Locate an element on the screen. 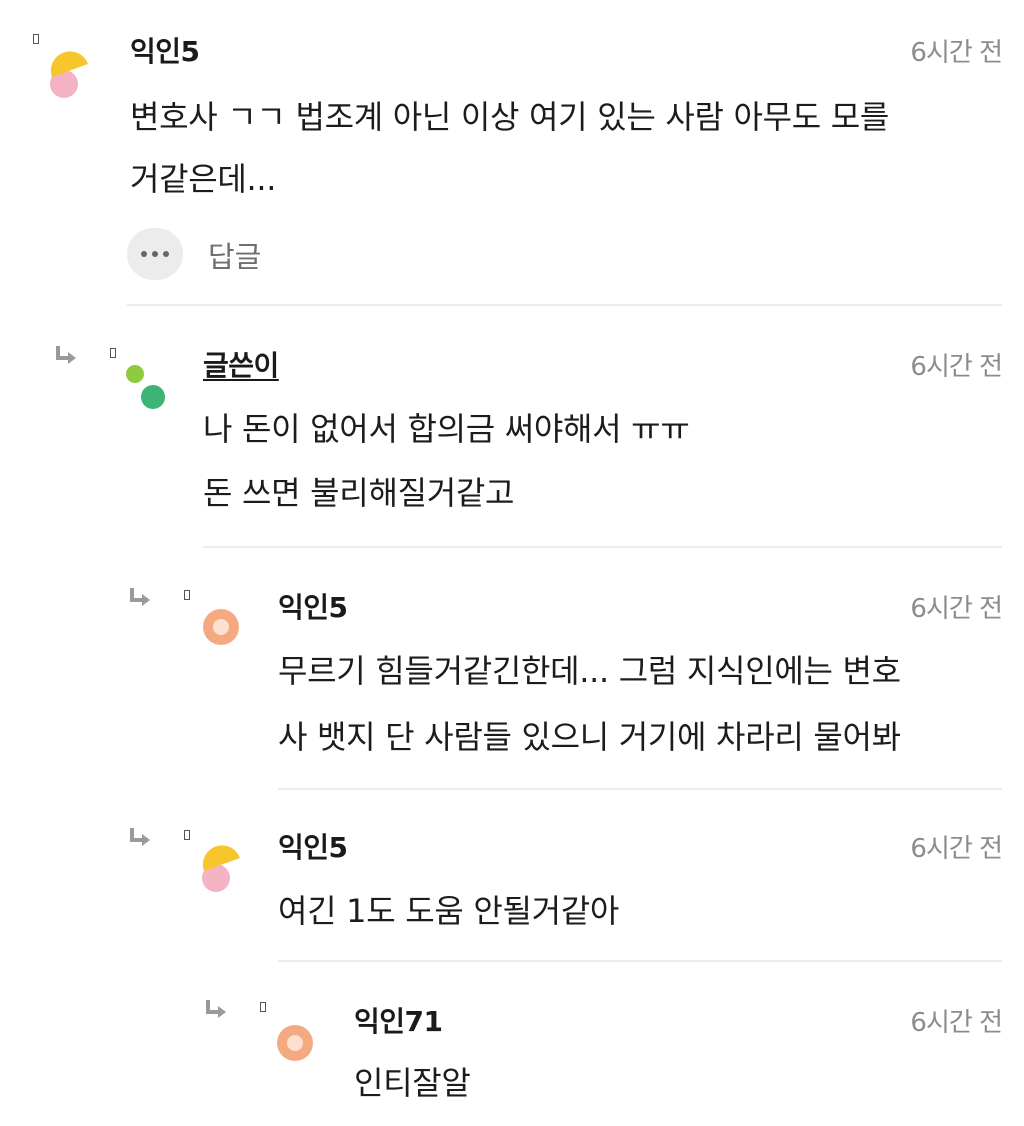 Image resolution: width=1024 pixels, height=1126 pixels. green-dots-icon is located at coordinates (145, 387).